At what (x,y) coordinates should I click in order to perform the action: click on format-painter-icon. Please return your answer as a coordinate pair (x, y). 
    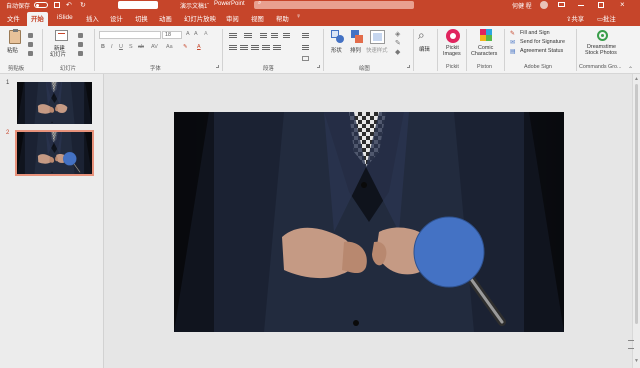
    Looking at the image, I should click on (30, 53).